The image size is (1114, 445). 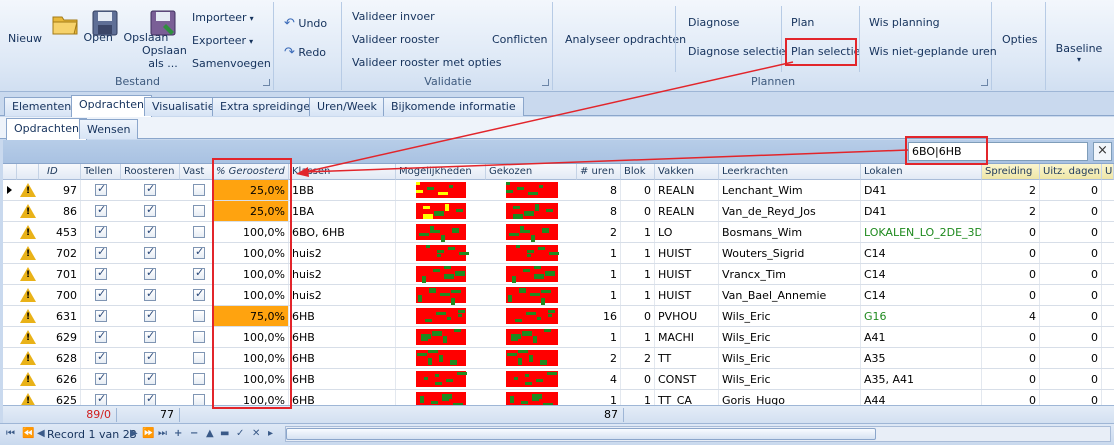 What do you see at coordinates (1071, 172) in the screenshot?
I see `column-header-uitz-dagen: Uitz. dagen` at bounding box center [1071, 172].